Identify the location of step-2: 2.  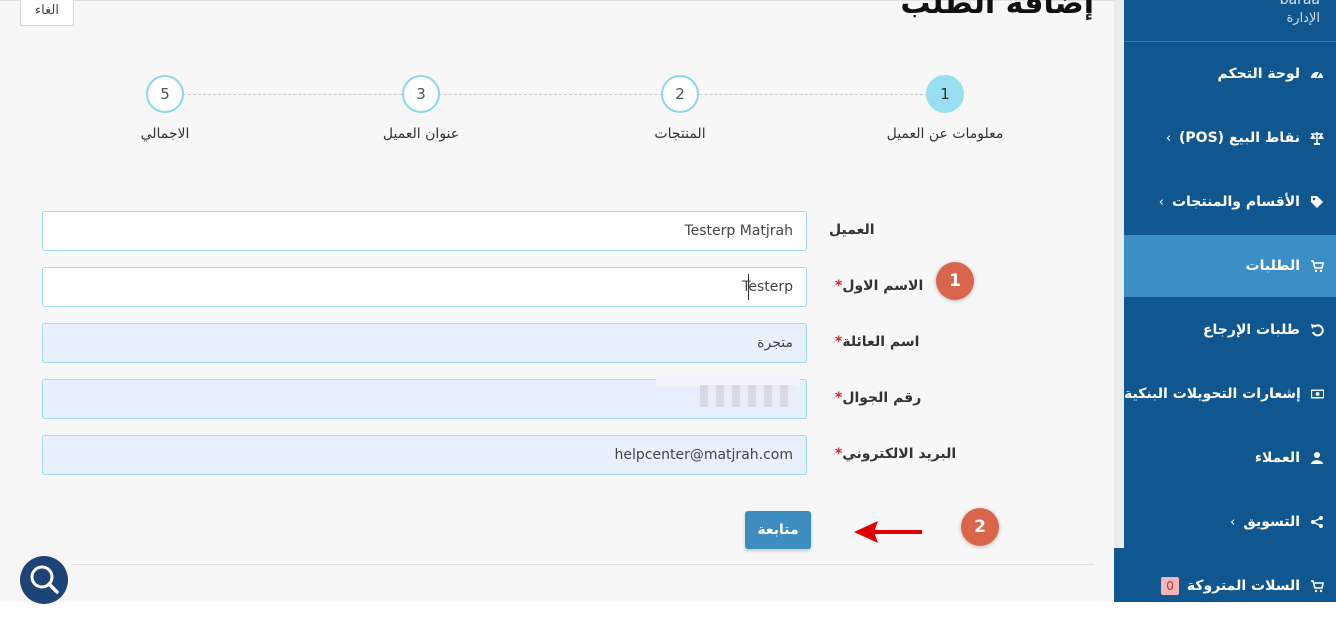
(680, 94).